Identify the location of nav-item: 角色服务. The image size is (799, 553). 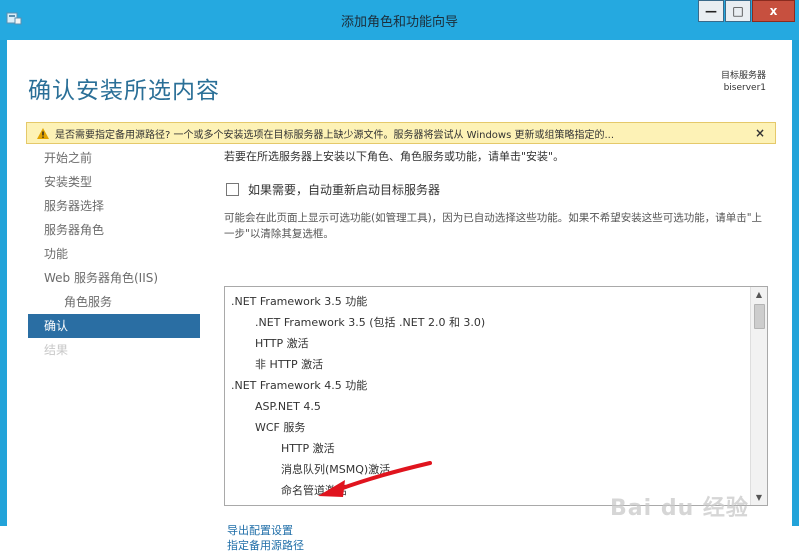
(114, 302).